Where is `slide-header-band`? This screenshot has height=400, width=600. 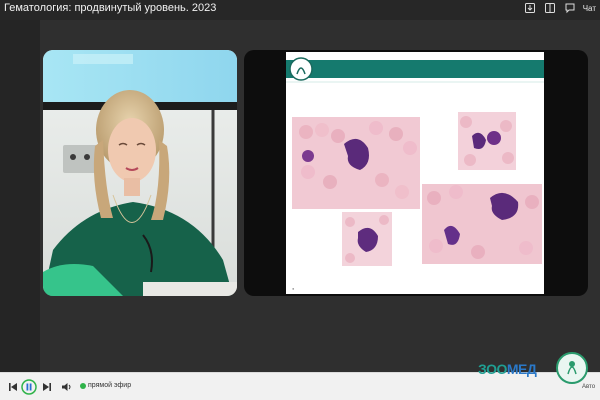 slide-header-band is located at coordinates (415, 69).